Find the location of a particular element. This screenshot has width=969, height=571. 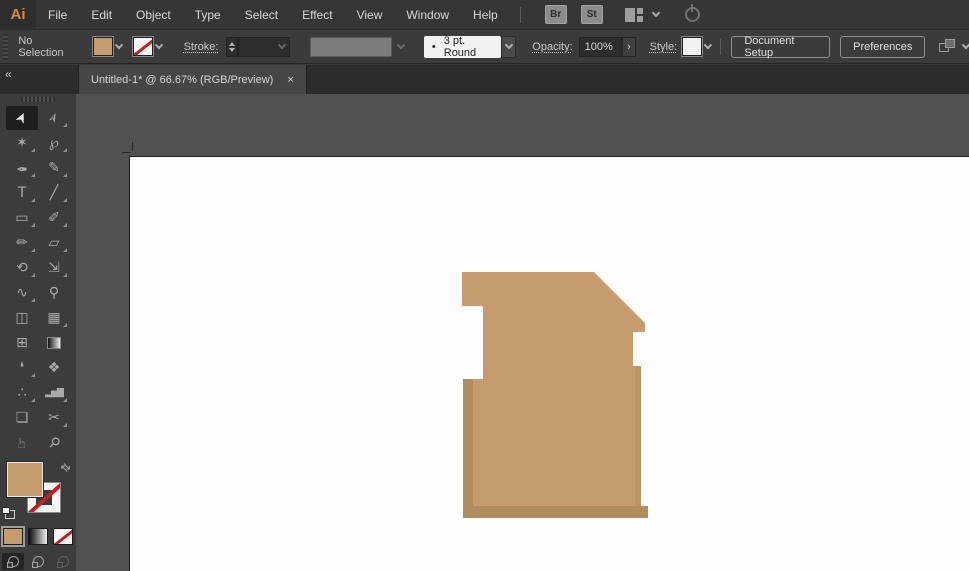

gradient-mode-button is located at coordinates (38, 536).